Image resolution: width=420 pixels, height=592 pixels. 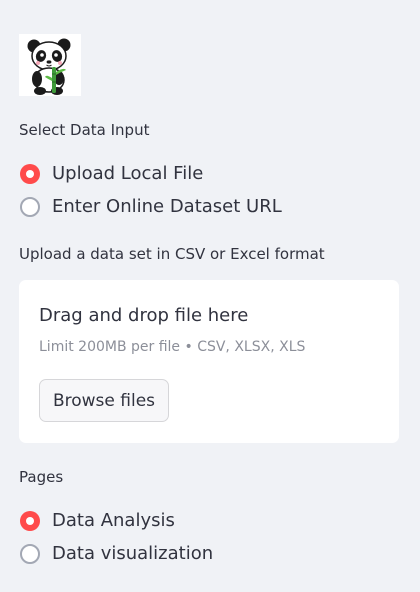 What do you see at coordinates (128, 173) in the screenshot?
I see `radio-label: Upload Local File` at bounding box center [128, 173].